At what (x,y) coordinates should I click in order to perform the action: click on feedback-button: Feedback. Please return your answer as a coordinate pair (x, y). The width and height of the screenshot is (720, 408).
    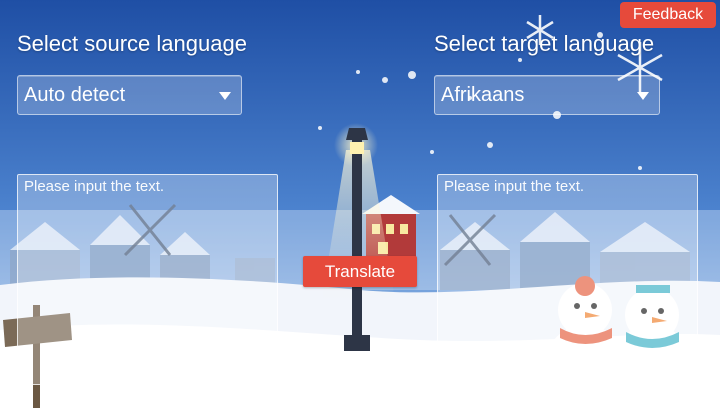
    Looking at the image, I should click on (668, 15).